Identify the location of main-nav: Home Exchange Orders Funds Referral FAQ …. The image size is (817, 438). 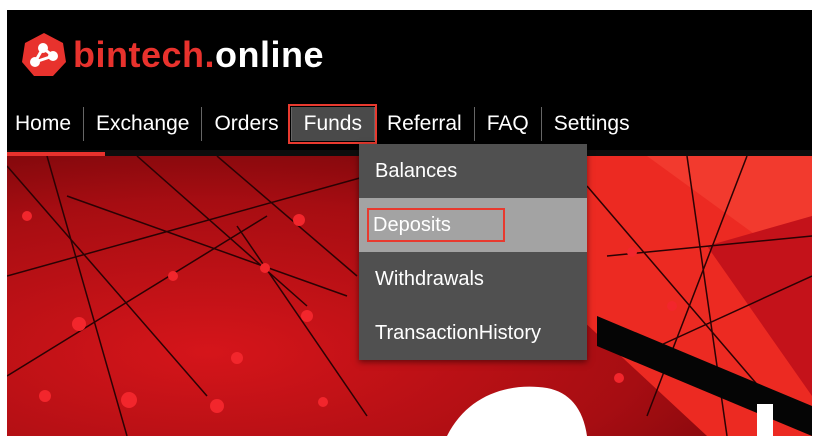
(324, 124).